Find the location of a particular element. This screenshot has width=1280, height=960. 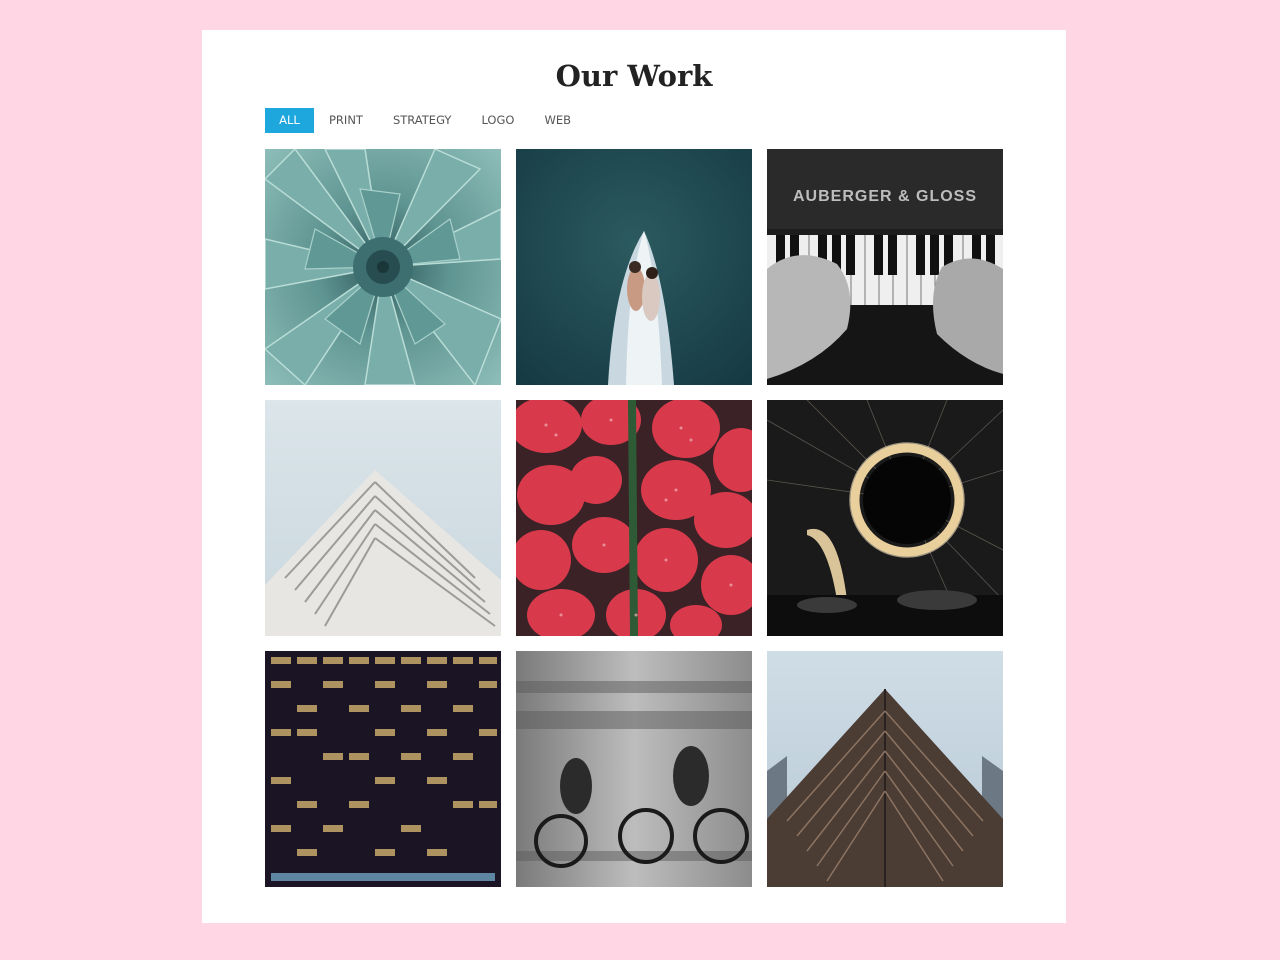

white-building-photo is located at coordinates (383, 518).